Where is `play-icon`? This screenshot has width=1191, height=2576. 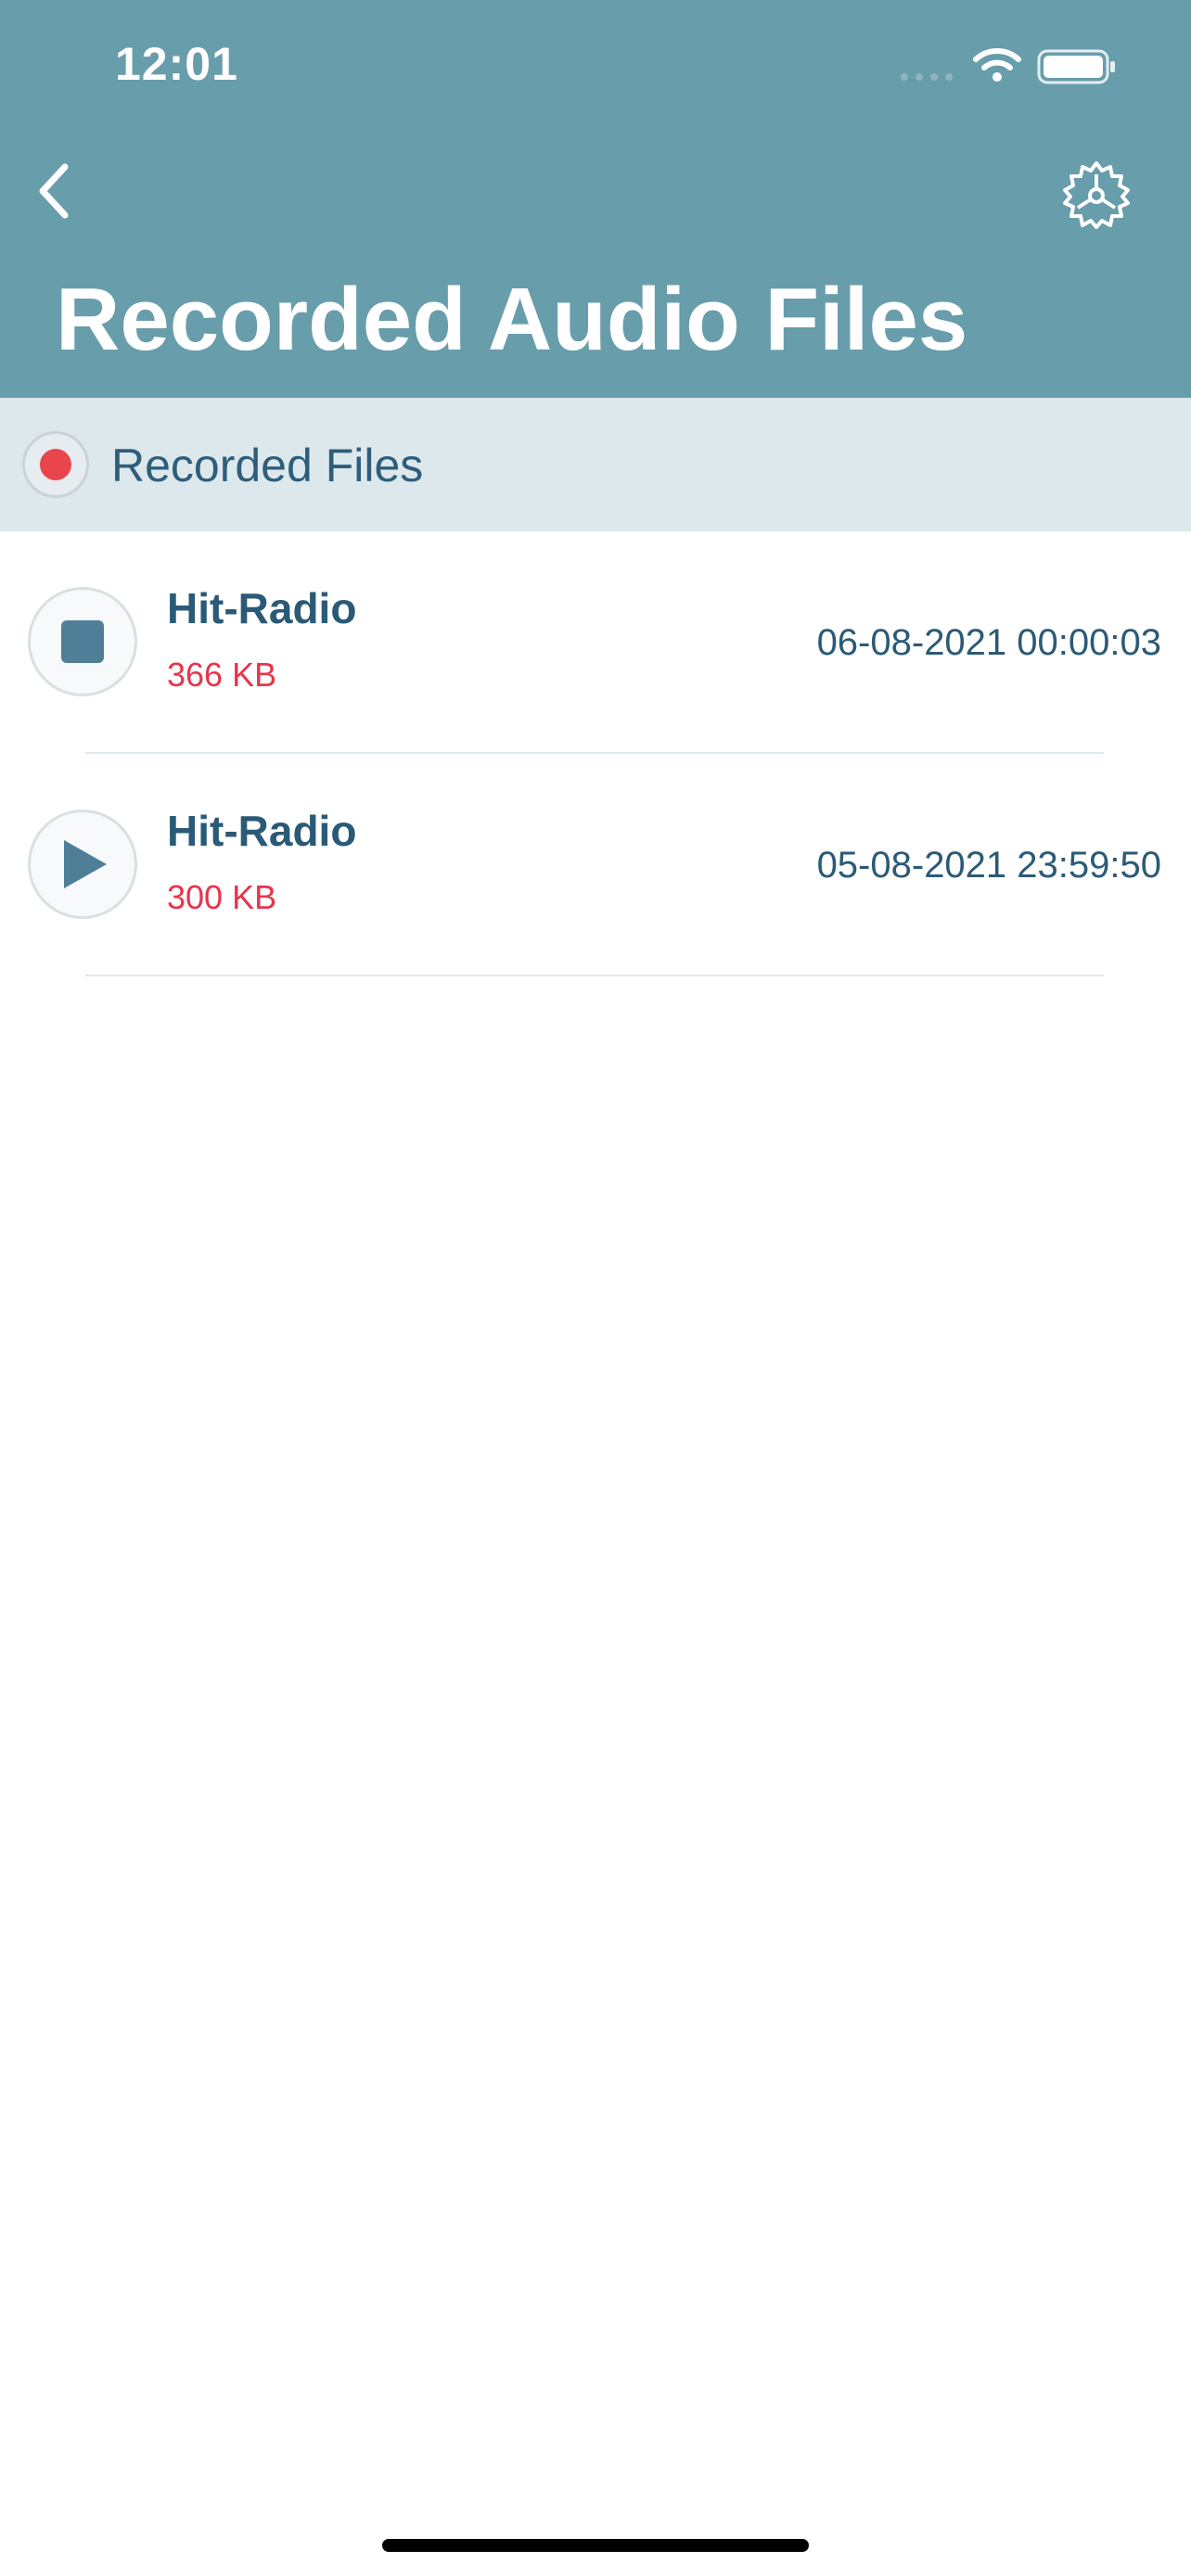
play-icon is located at coordinates (85, 864).